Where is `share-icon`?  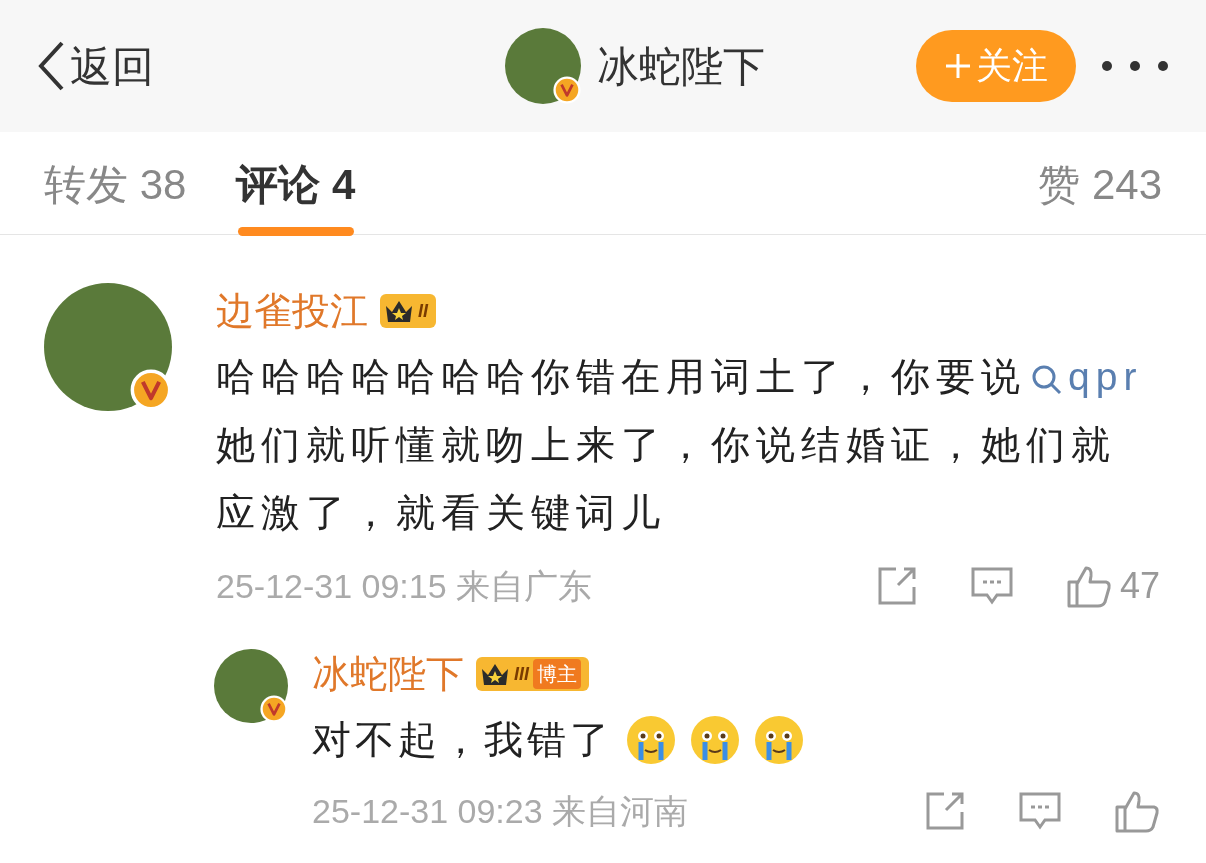
share-icon is located at coordinates (945, 811).